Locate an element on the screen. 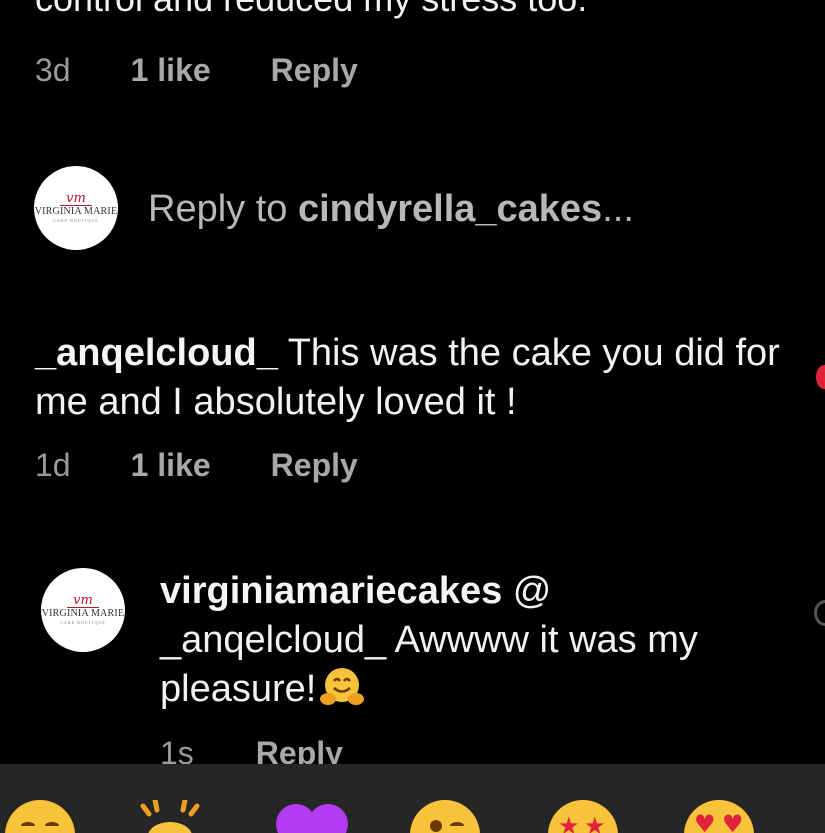  clapping-hands-icon is located at coordinates (170, 815).